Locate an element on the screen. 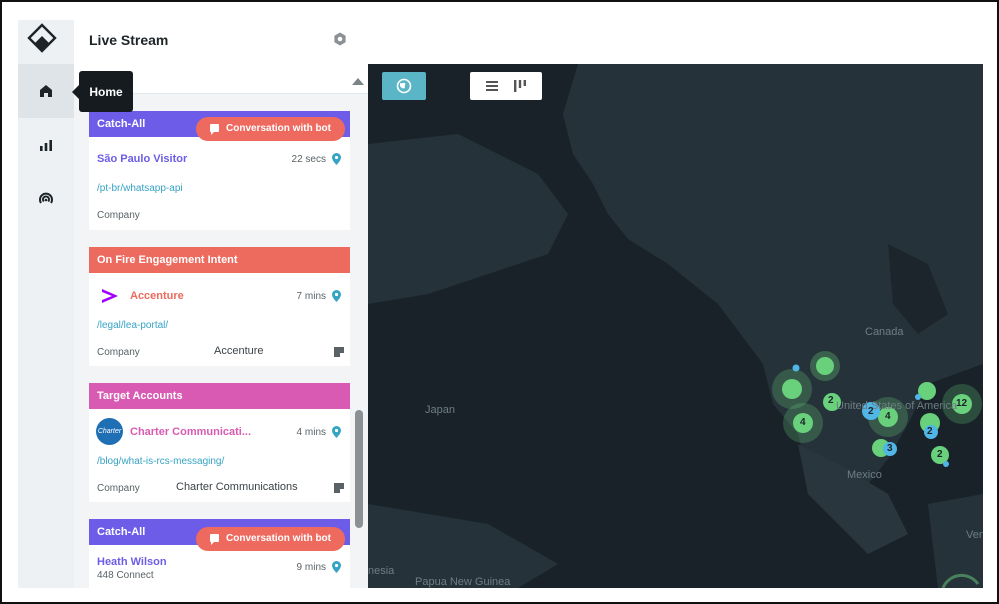 This screenshot has height=604, width=999. settings-hexagon-icon is located at coordinates (340, 39).